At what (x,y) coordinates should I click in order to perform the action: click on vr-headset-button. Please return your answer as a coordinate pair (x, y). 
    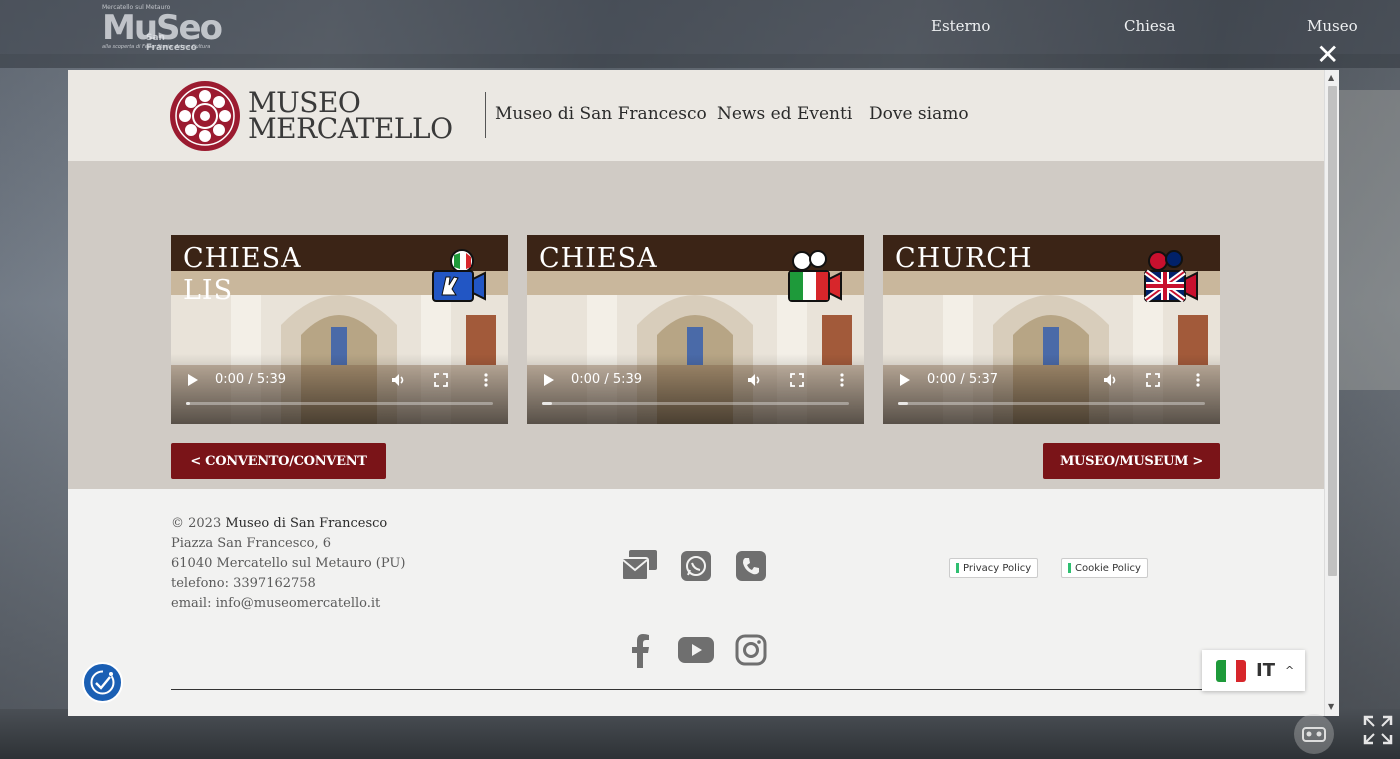
    Looking at the image, I should click on (1314, 734).